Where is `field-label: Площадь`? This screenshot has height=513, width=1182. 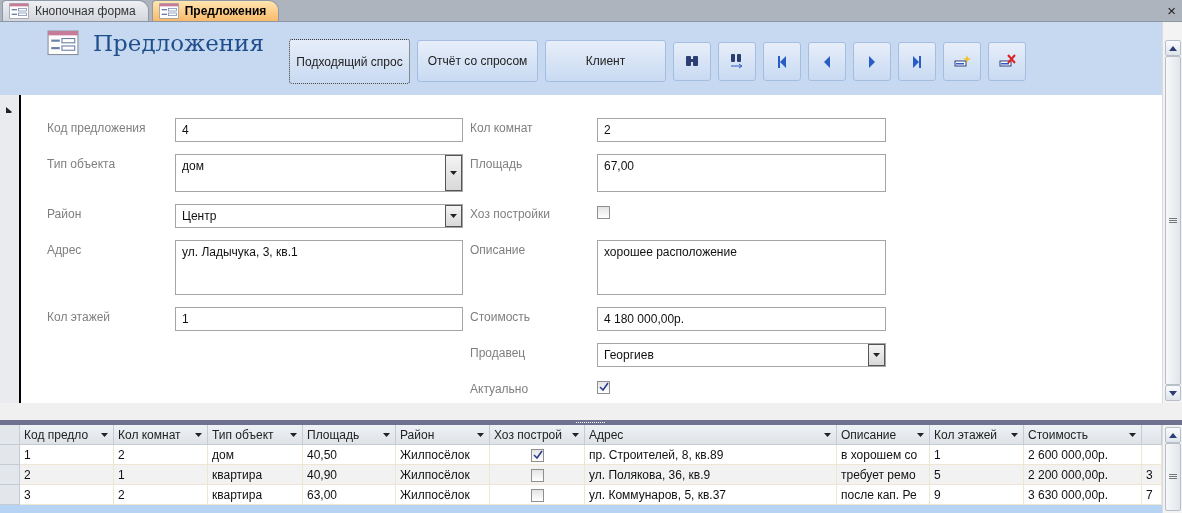 field-label: Площадь is located at coordinates (497, 164).